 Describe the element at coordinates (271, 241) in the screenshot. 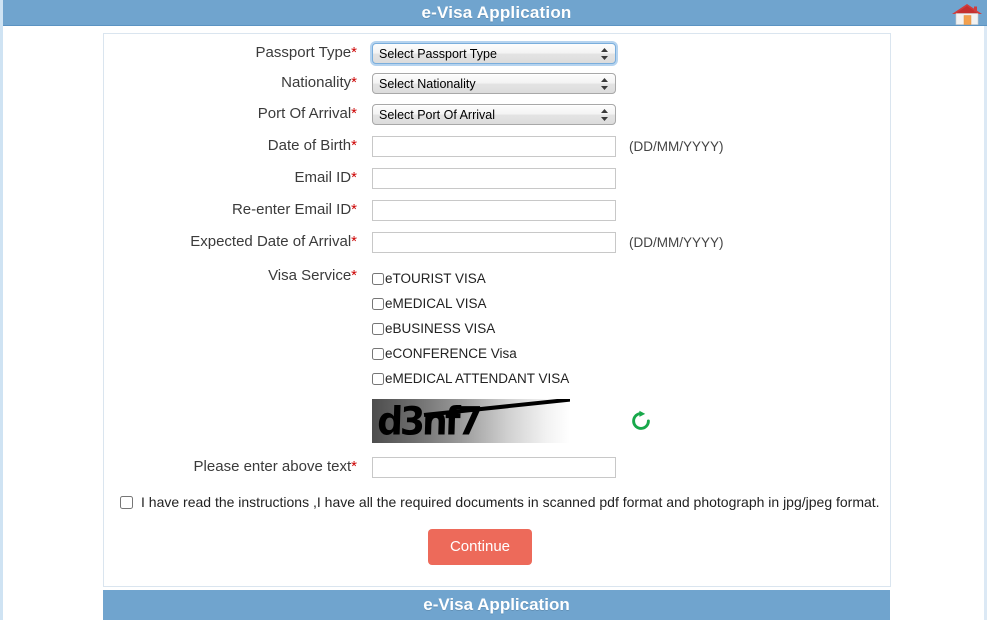

I see `label-text: Expected Date of Arrival` at that location.